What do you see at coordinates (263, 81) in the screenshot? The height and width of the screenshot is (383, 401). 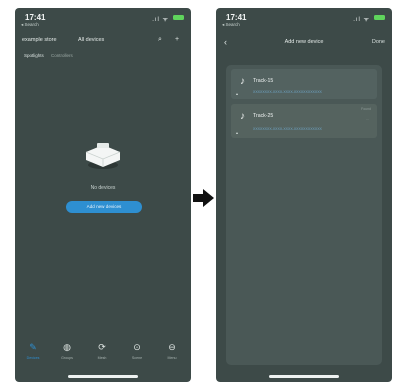 I see `device-name: Track-15` at bounding box center [263, 81].